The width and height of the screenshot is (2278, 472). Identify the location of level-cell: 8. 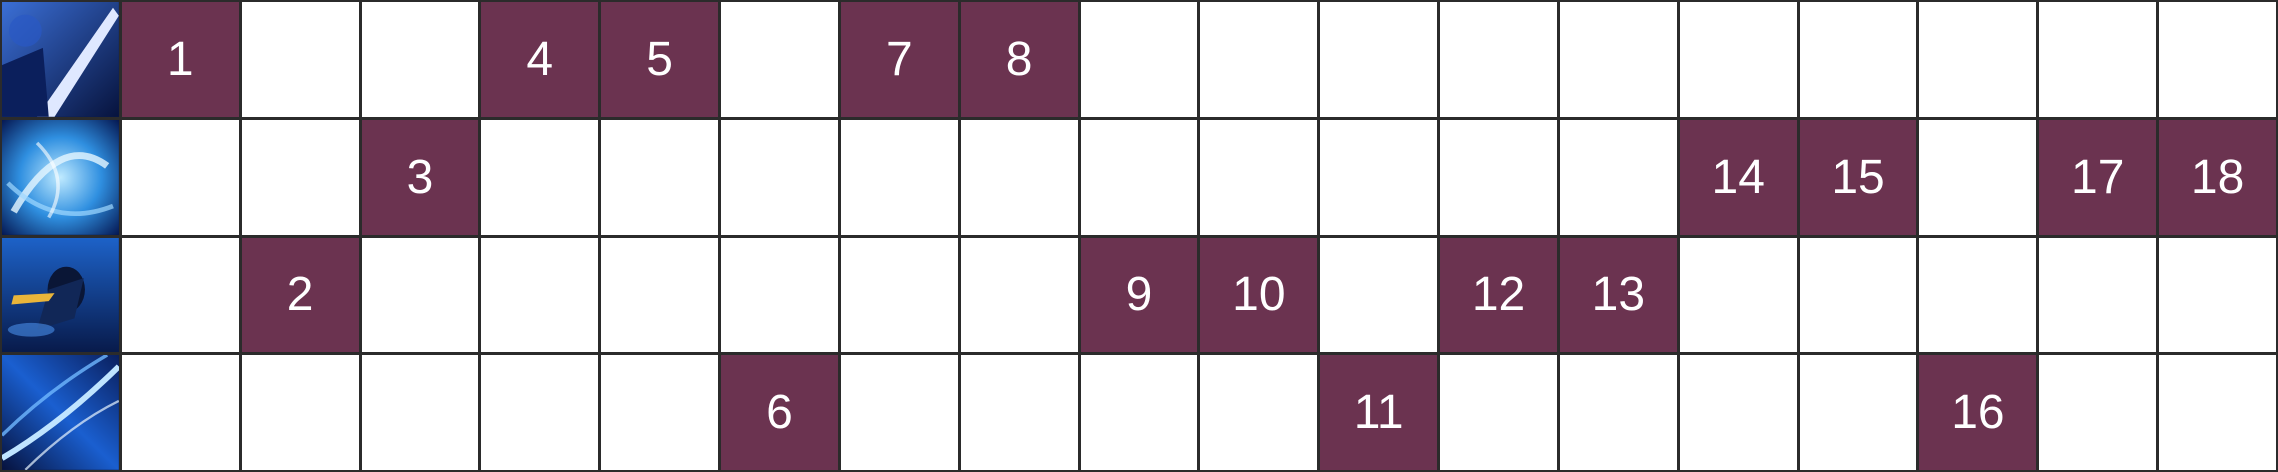
(1019, 59).